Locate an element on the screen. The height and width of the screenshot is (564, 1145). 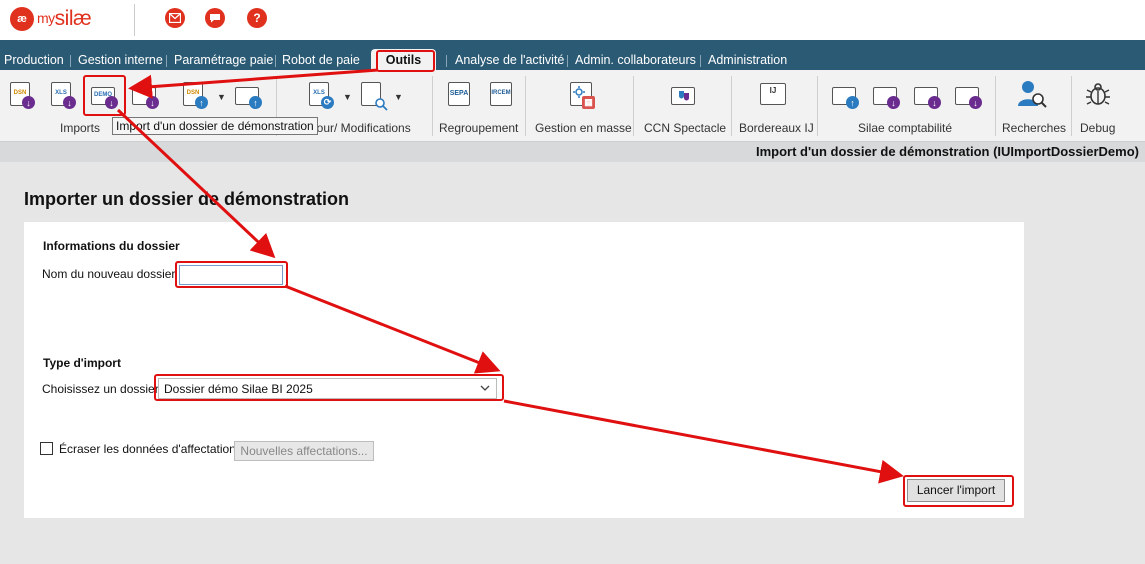
folder-name-input is located at coordinates (231, 275).